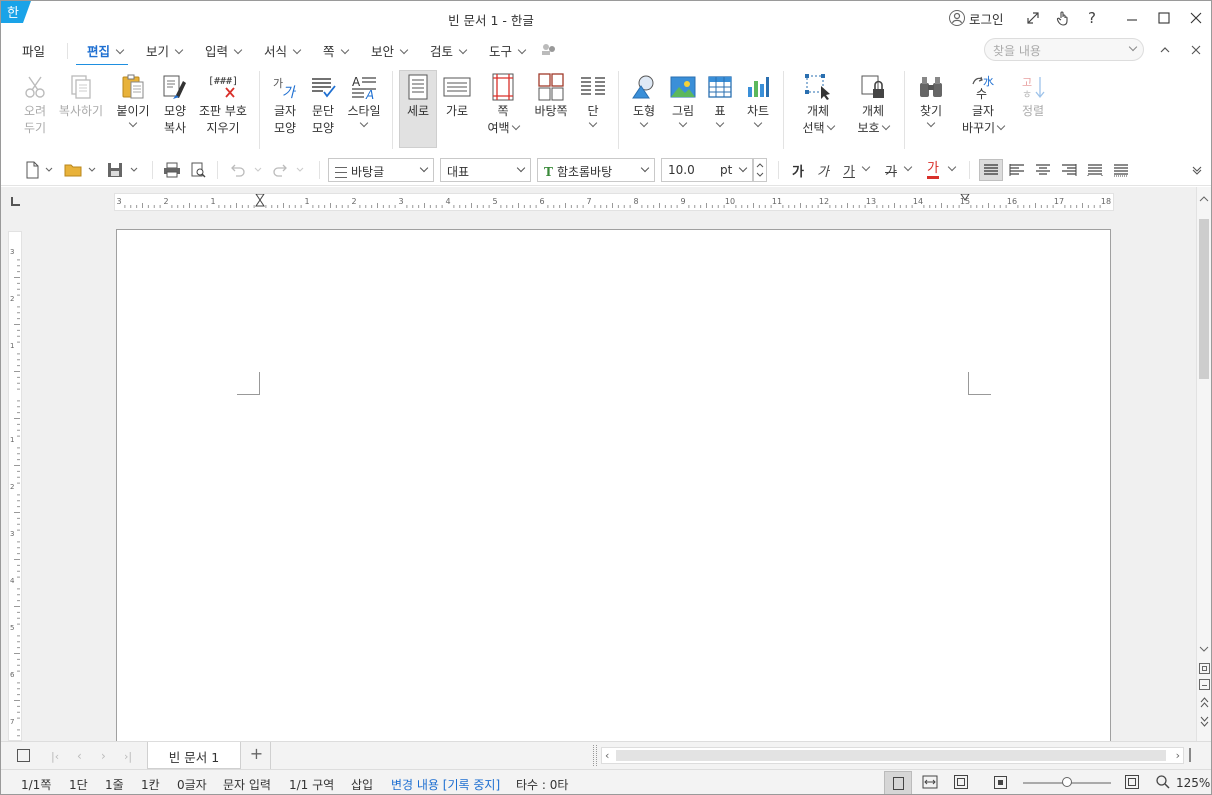 The width and height of the screenshot is (1212, 795). Describe the element at coordinates (1164, 18) in the screenshot. I see `maximize-icon` at that location.